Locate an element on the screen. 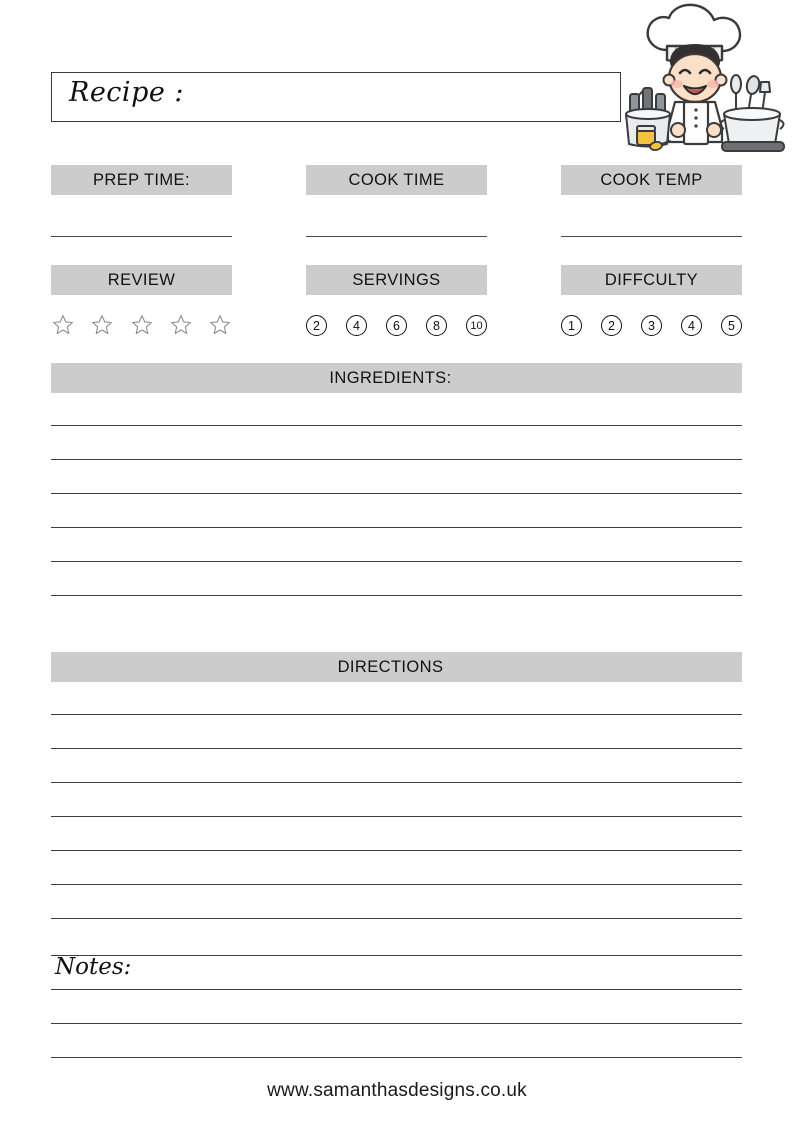  review-star-rating is located at coordinates (141, 325).